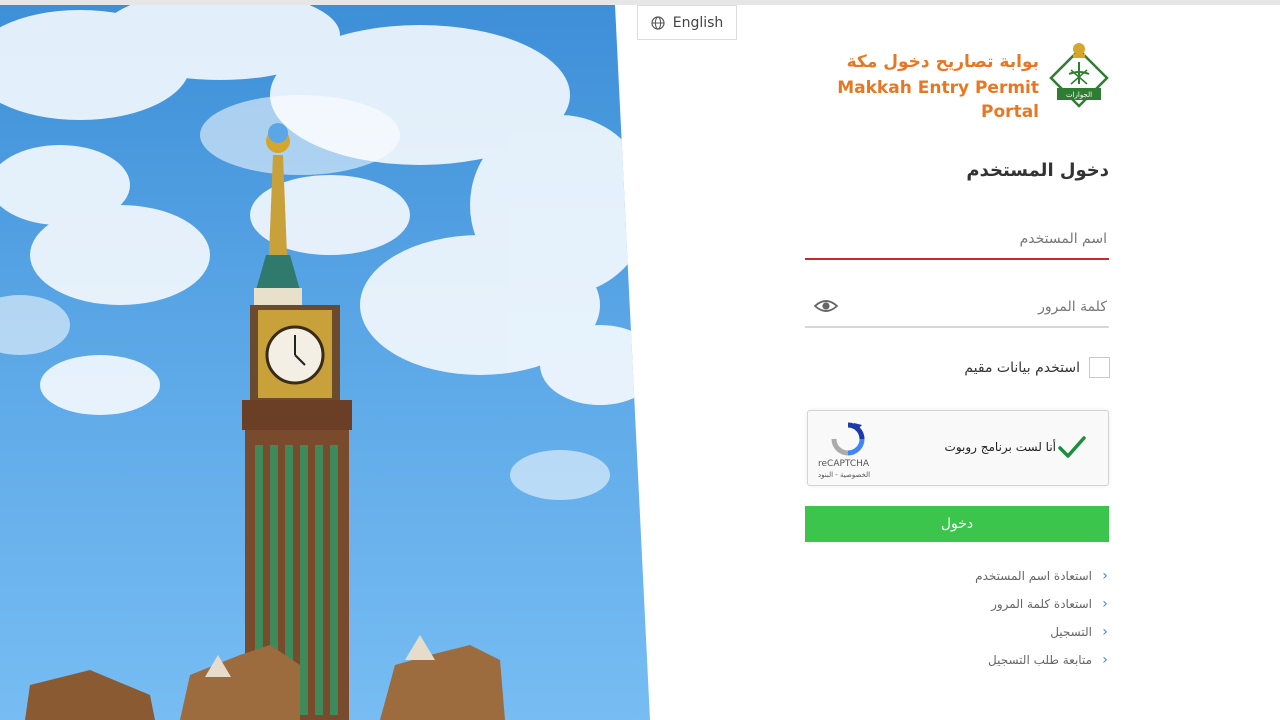 This screenshot has width=1280, height=720. Describe the element at coordinates (1033, 576) in the screenshot. I see `link-label: استعادة اسم المستخدم` at that location.